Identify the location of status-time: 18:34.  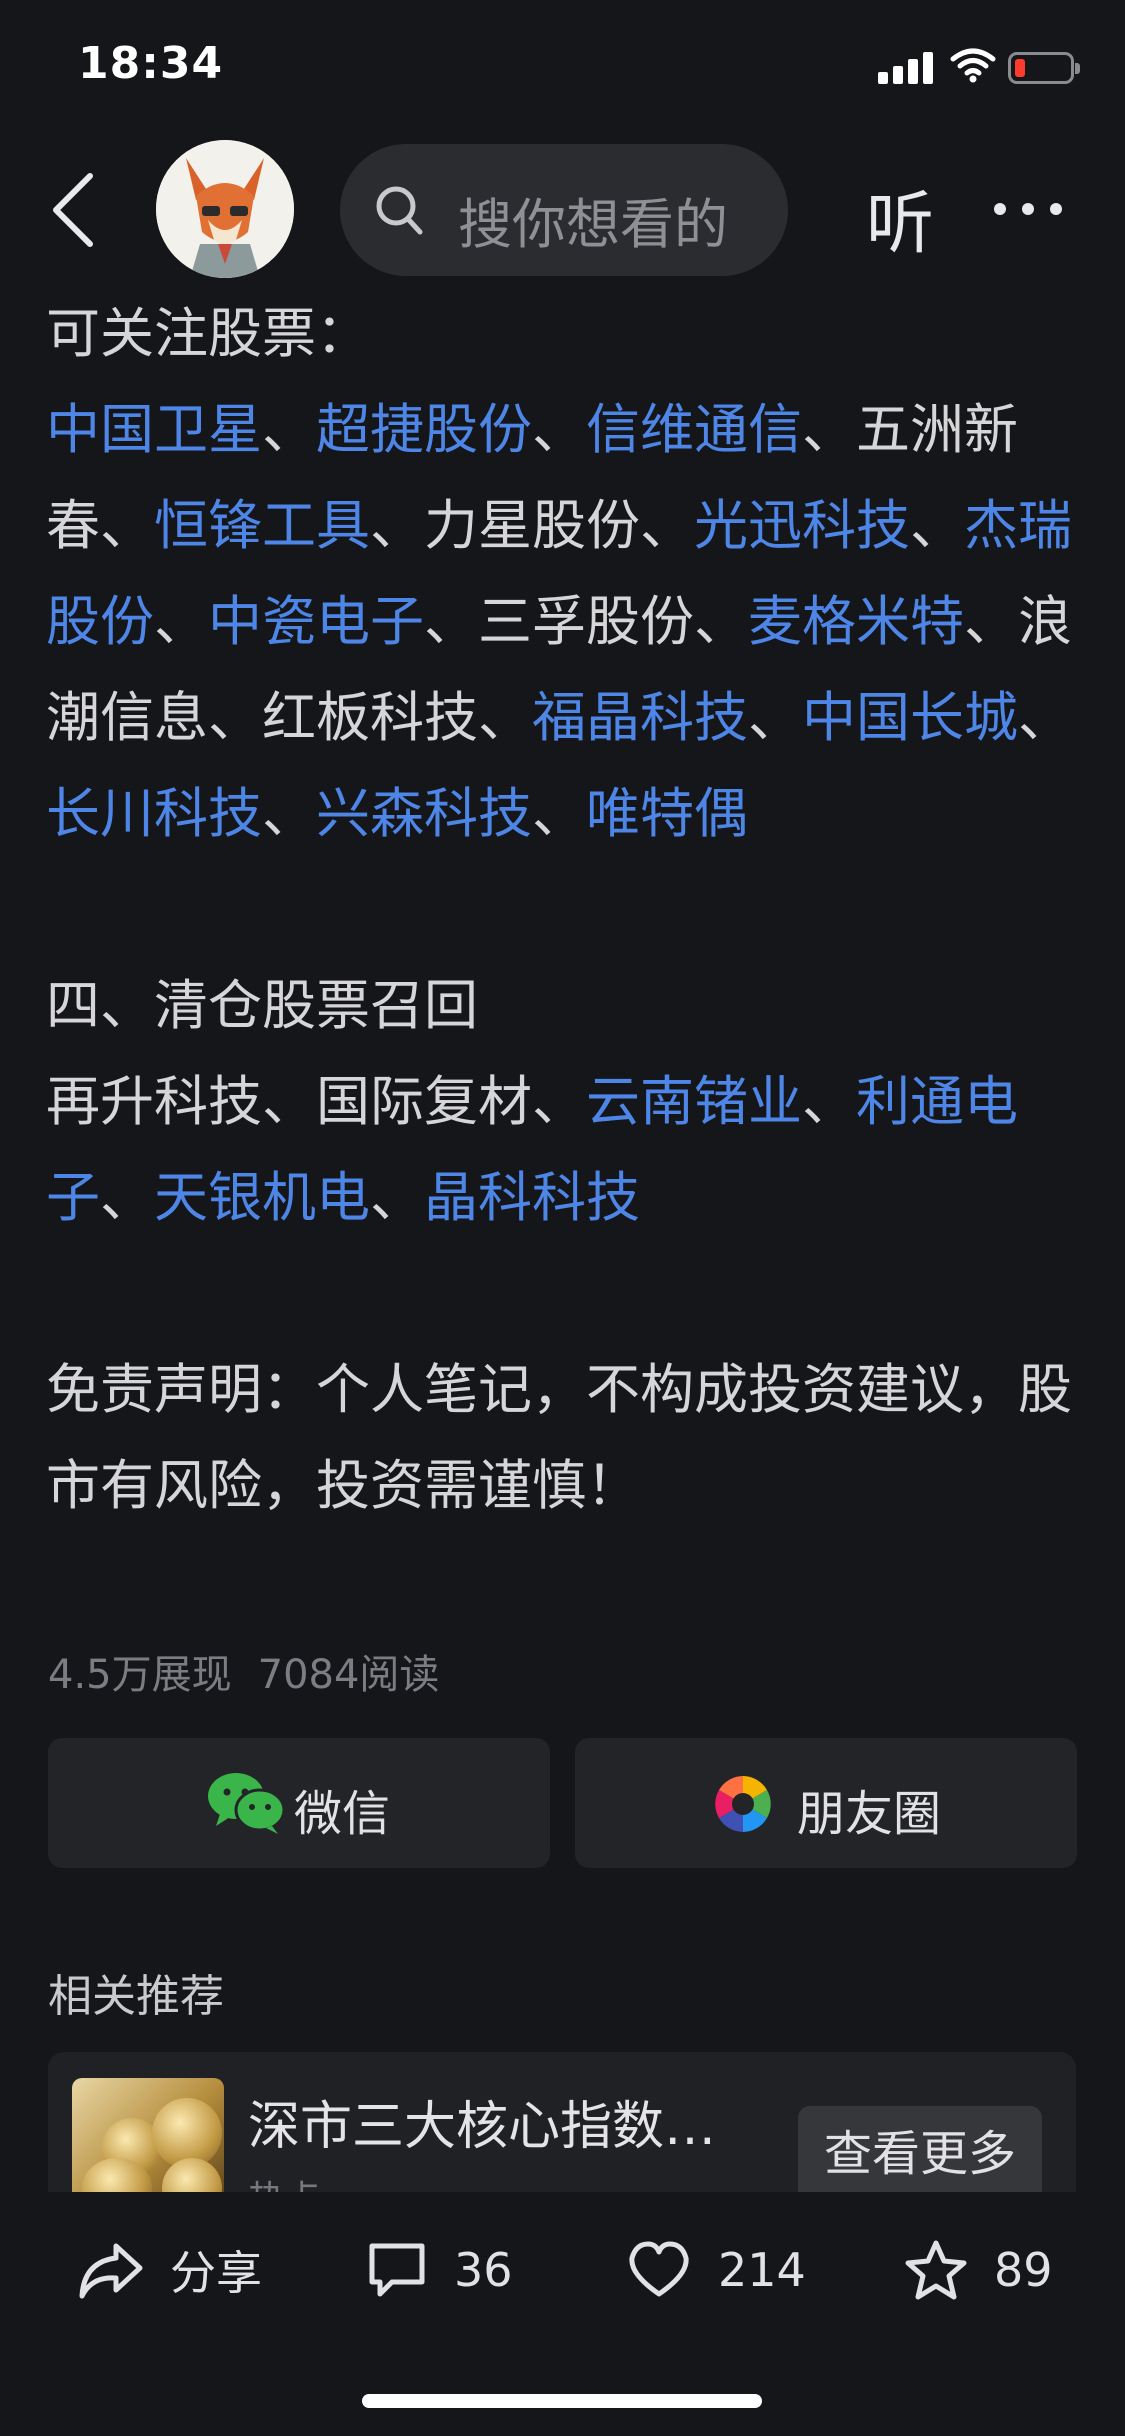
(151, 63).